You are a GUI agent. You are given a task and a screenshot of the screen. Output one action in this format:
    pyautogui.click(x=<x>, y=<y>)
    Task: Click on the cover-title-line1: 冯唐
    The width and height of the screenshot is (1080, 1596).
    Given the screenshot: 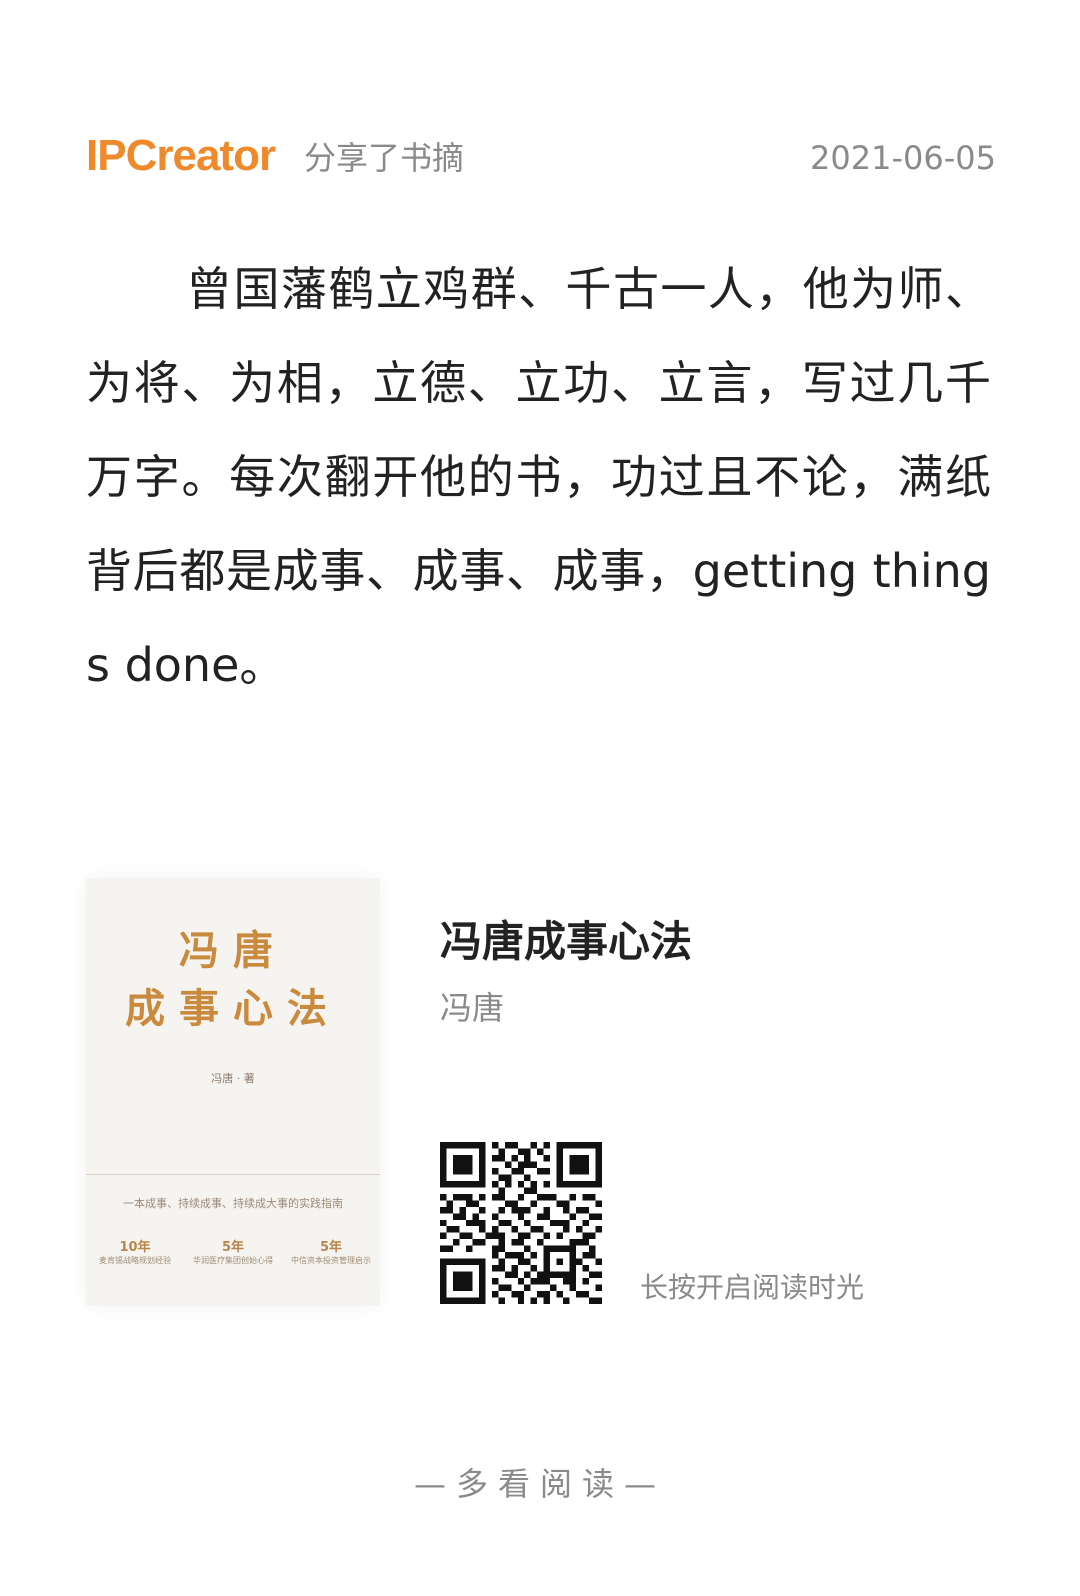 What is the action you would take?
    pyautogui.click(x=233, y=950)
    